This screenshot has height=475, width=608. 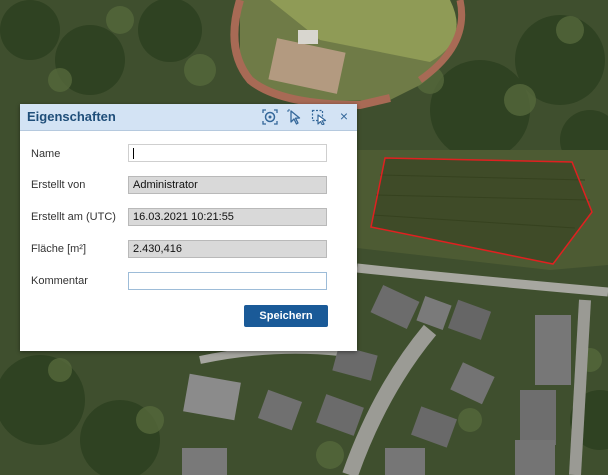 What do you see at coordinates (308, 37) in the screenshot?
I see `building-sports` at bounding box center [308, 37].